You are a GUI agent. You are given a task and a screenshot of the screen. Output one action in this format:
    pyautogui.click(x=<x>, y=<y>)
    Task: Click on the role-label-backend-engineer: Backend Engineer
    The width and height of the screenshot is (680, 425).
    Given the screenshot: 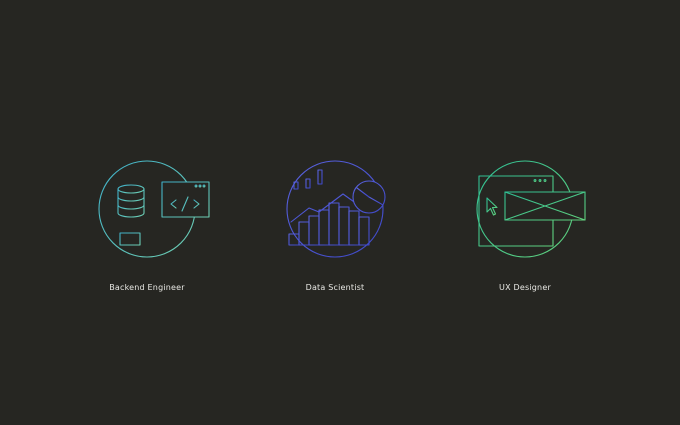 What is the action you would take?
    pyautogui.click(x=147, y=287)
    